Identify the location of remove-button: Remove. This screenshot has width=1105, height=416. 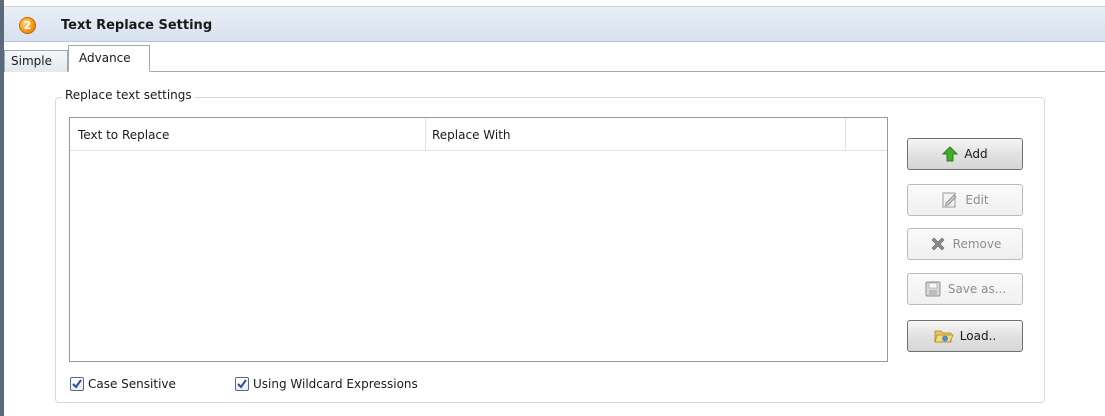
(965, 244).